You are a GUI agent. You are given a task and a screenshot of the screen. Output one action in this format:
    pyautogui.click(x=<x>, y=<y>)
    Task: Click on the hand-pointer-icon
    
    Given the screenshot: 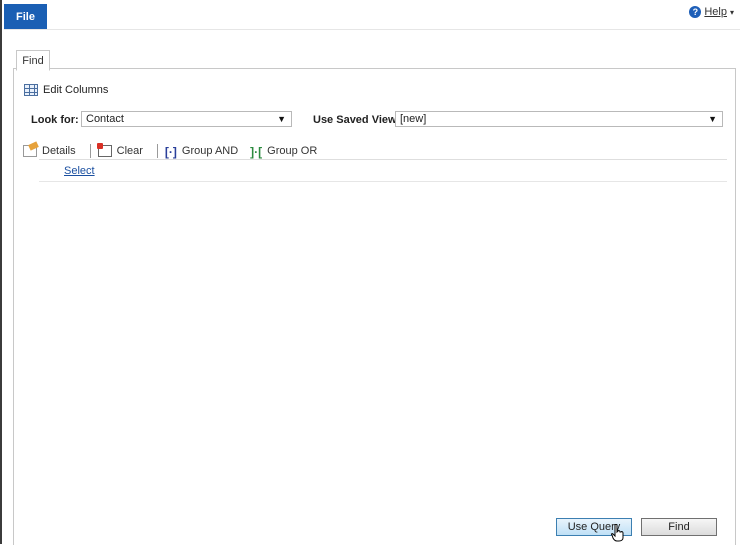 What is the action you would take?
    pyautogui.click(x=617, y=533)
    